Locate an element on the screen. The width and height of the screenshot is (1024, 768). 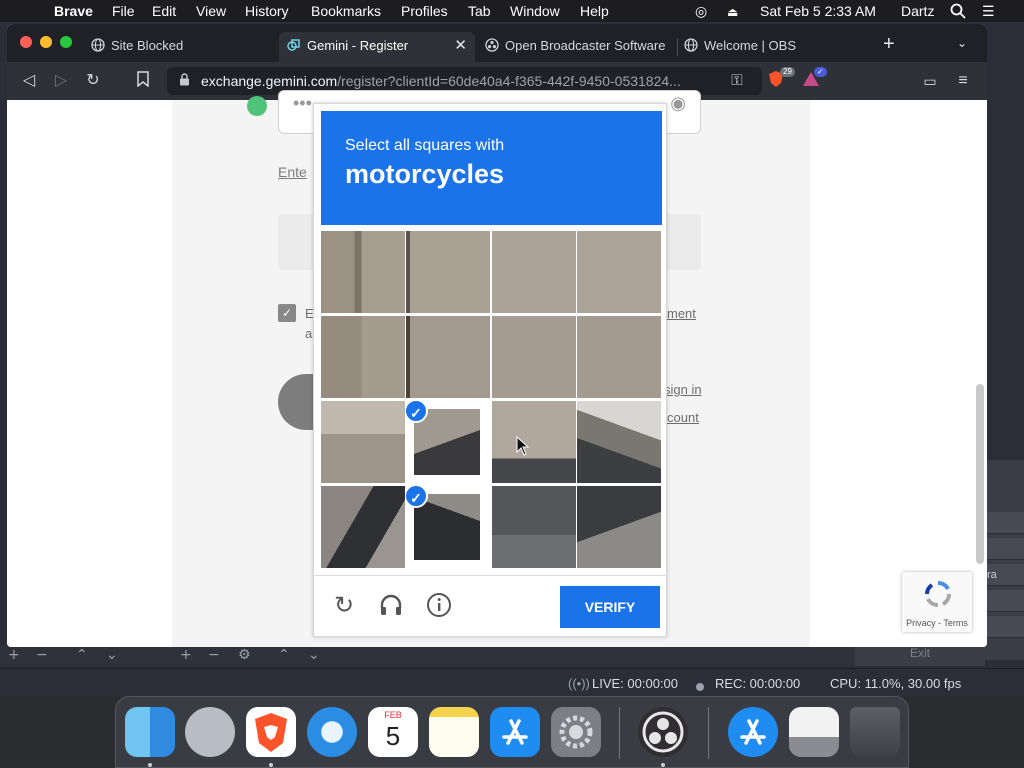
reload-icon: ↻ is located at coordinates (93, 81).